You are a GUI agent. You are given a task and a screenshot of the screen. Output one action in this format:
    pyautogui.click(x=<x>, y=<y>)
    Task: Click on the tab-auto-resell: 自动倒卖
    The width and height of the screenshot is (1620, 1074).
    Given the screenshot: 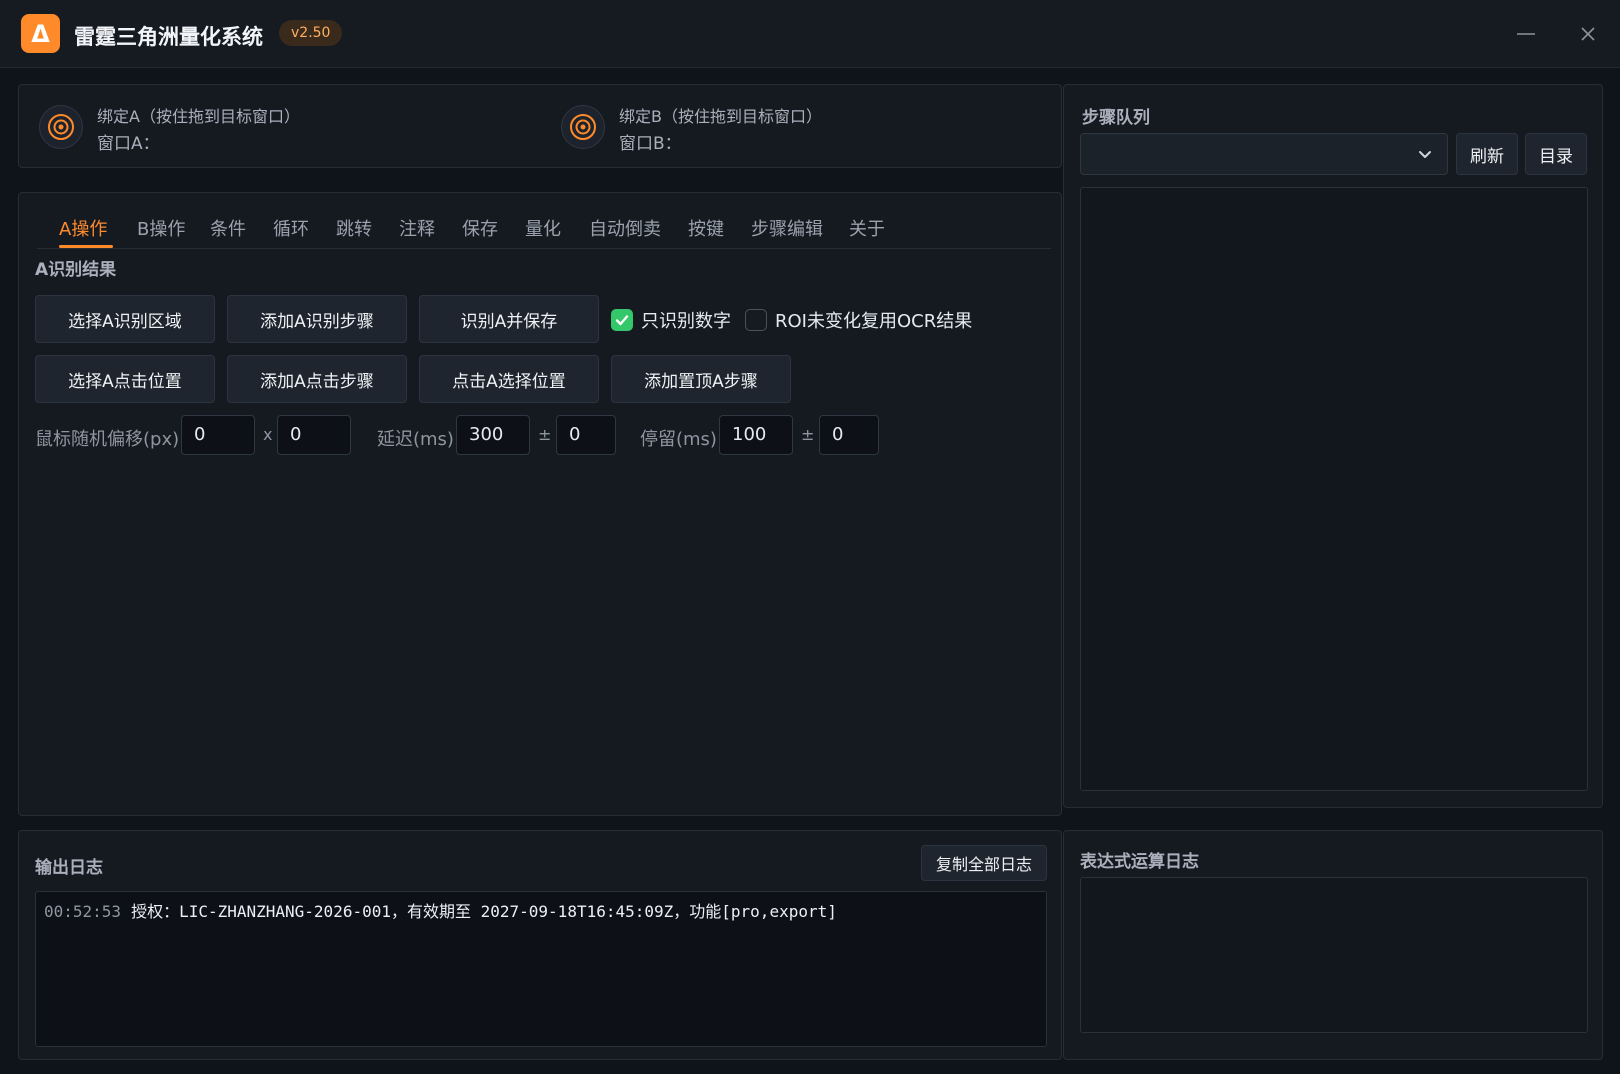 What is the action you would take?
    pyautogui.click(x=625, y=228)
    